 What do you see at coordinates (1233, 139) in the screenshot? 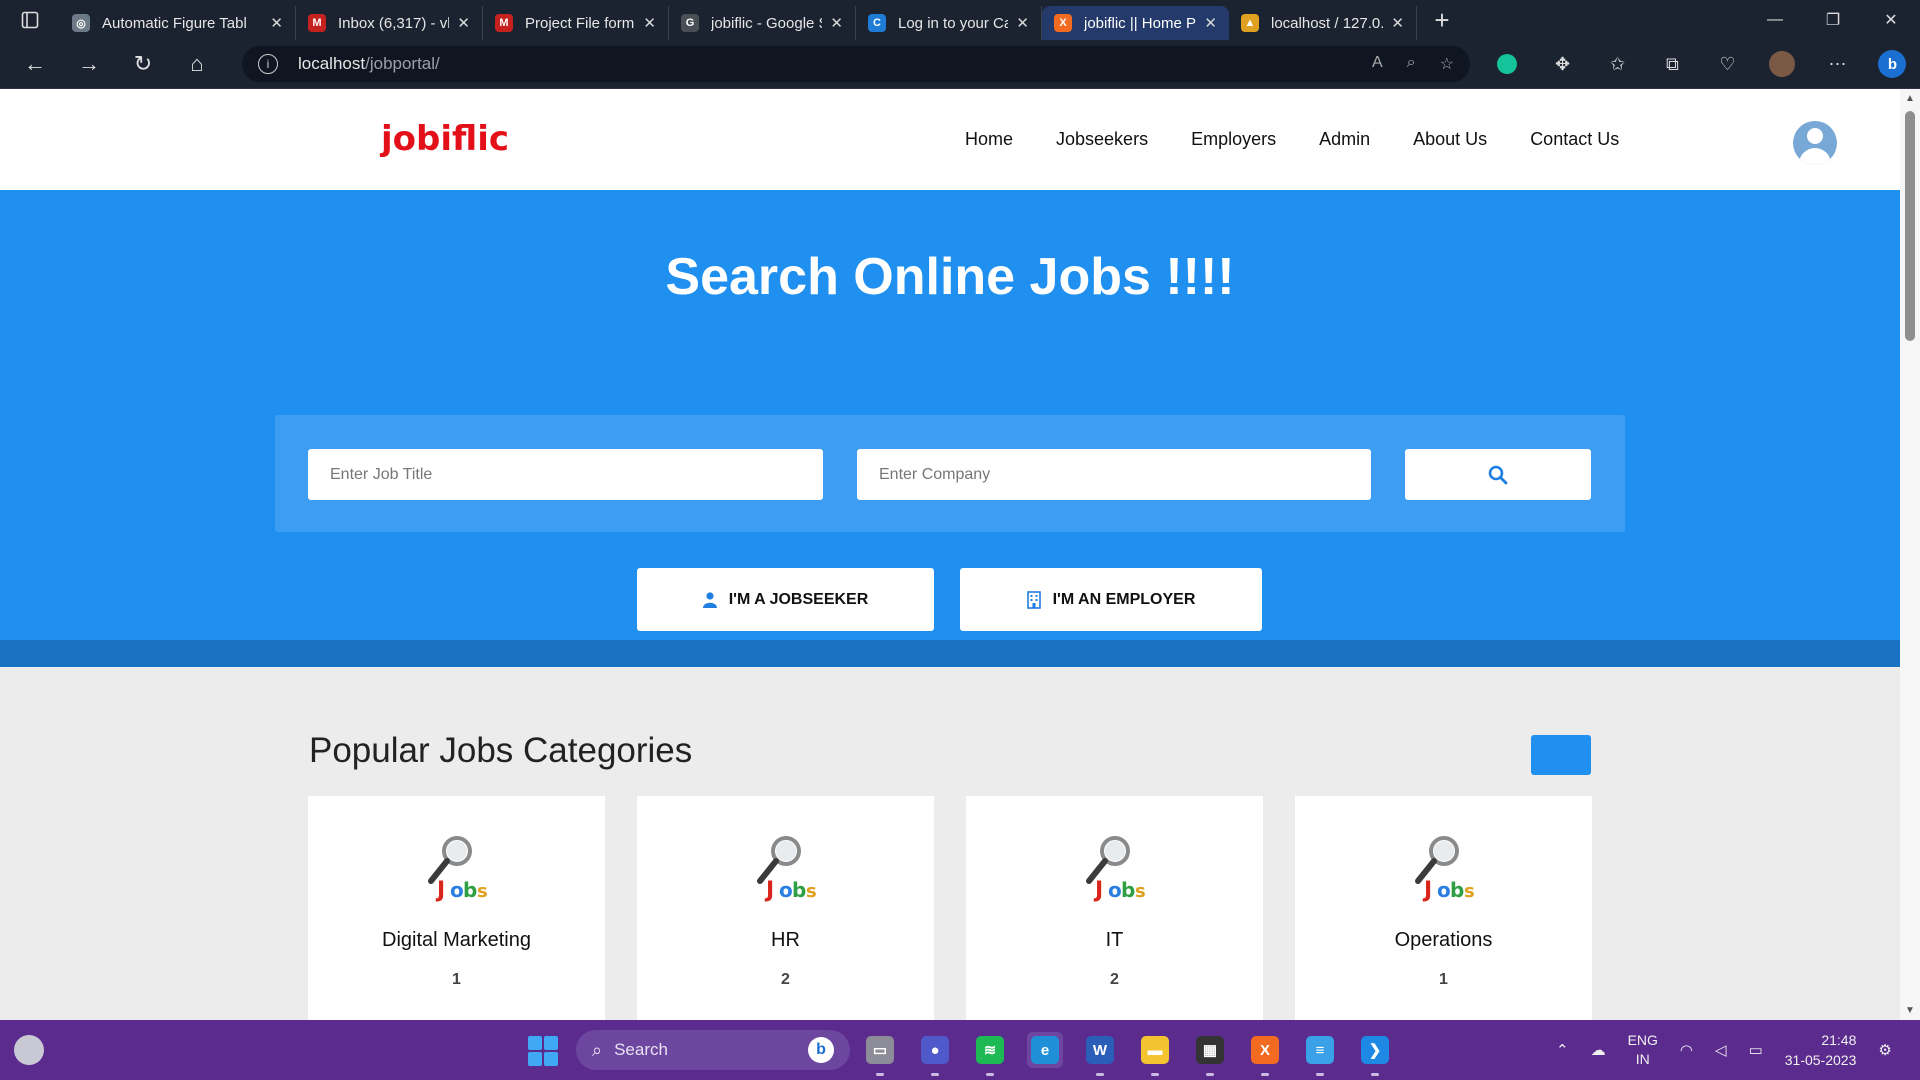
I see `menu-item-employers: Employers` at bounding box center [1233, 139].